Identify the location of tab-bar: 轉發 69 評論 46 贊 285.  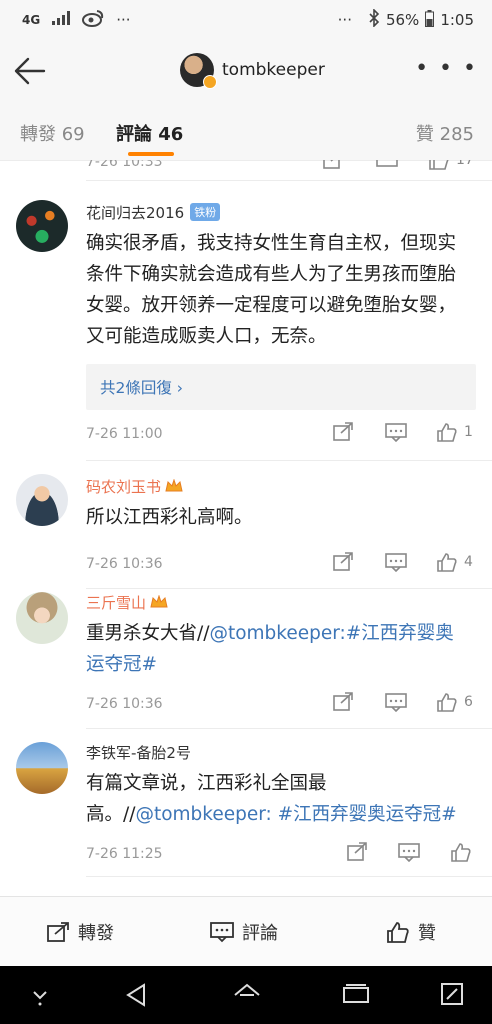
(246, 131).